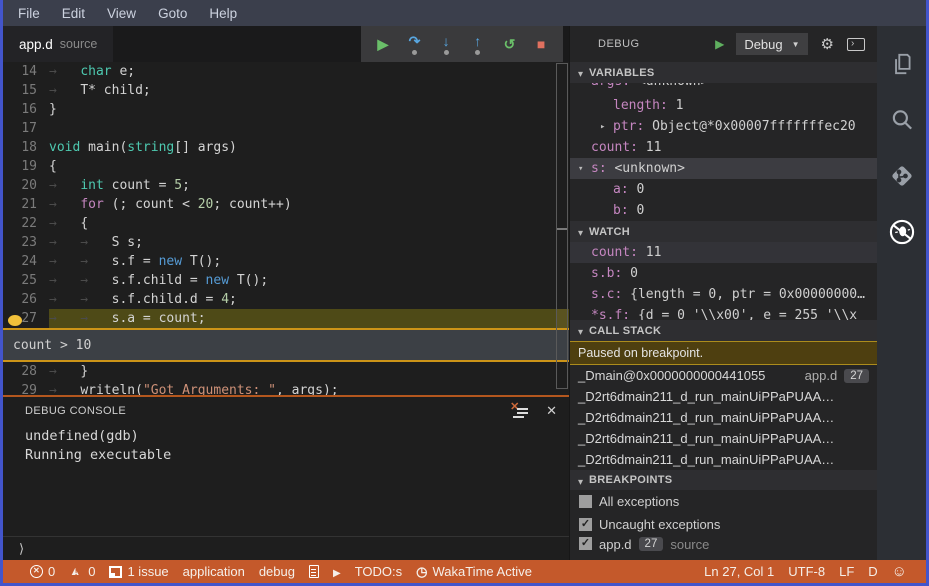 This screenshot has width=929, height=586. What do you see at coordinates (723, 72) in the screenshot?
I see `variables-section-header: VARIABLES` at bounding box center [723, 72].